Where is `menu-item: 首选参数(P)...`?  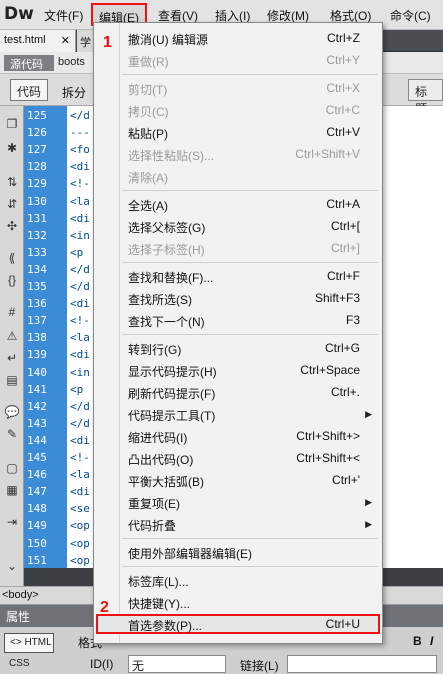 menu-item: 首选参数(P)... is located at coordinates (165, 625).